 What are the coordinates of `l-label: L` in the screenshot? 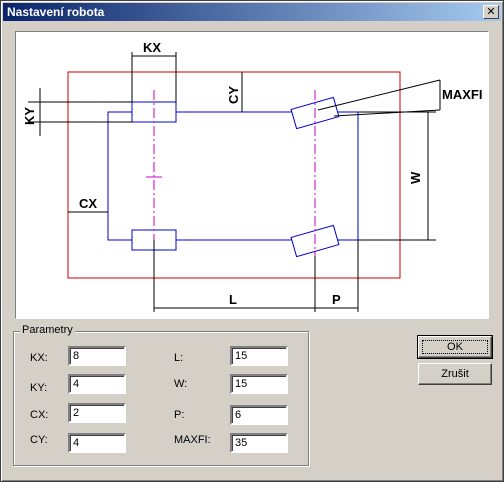 It's located at (233, 299).